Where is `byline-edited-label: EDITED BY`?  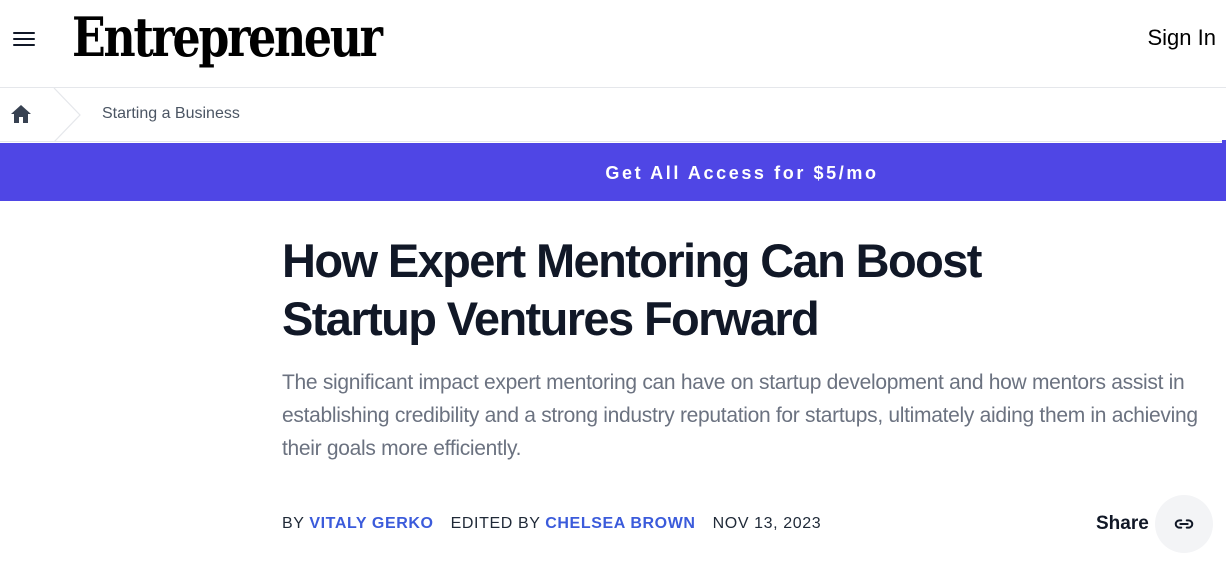
byline-edited-label: EDITED BY is located at coordinates (495, 523).